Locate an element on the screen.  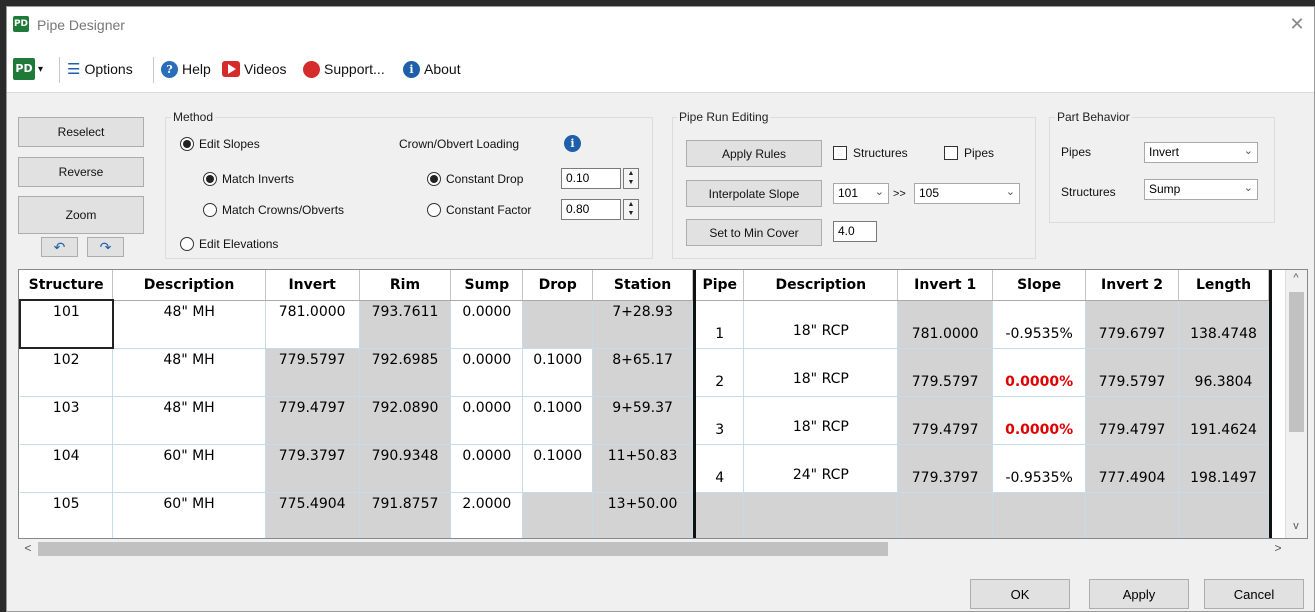
edit-elevations-radio is located at coordinates (187, 244).